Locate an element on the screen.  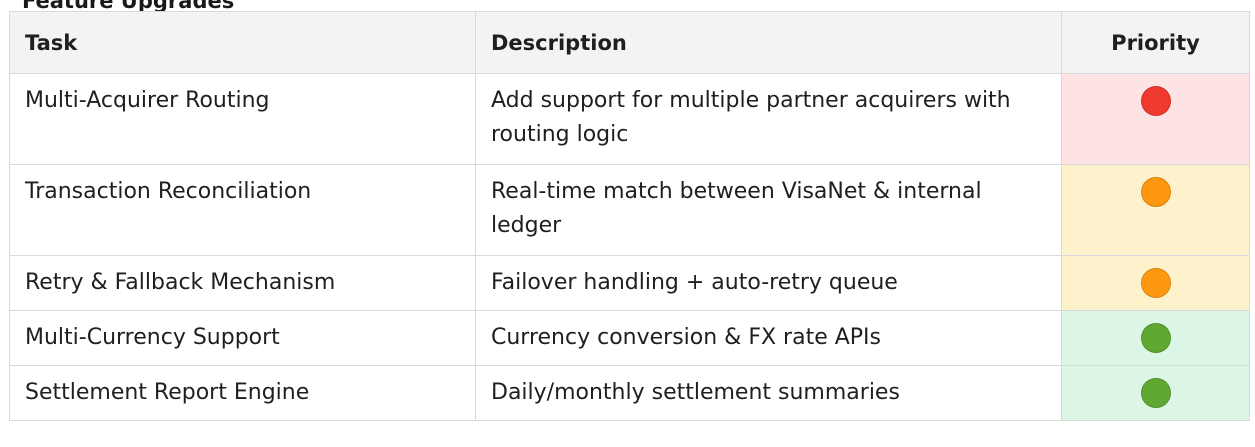
table-header-row: Task Description Priority is located at coordinates (629, 42).